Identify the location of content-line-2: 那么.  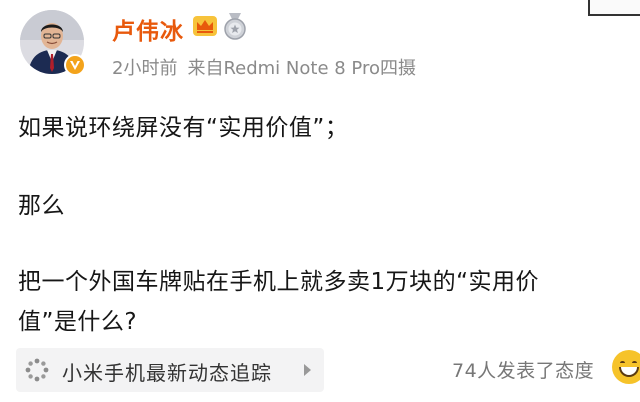
(41, 206).